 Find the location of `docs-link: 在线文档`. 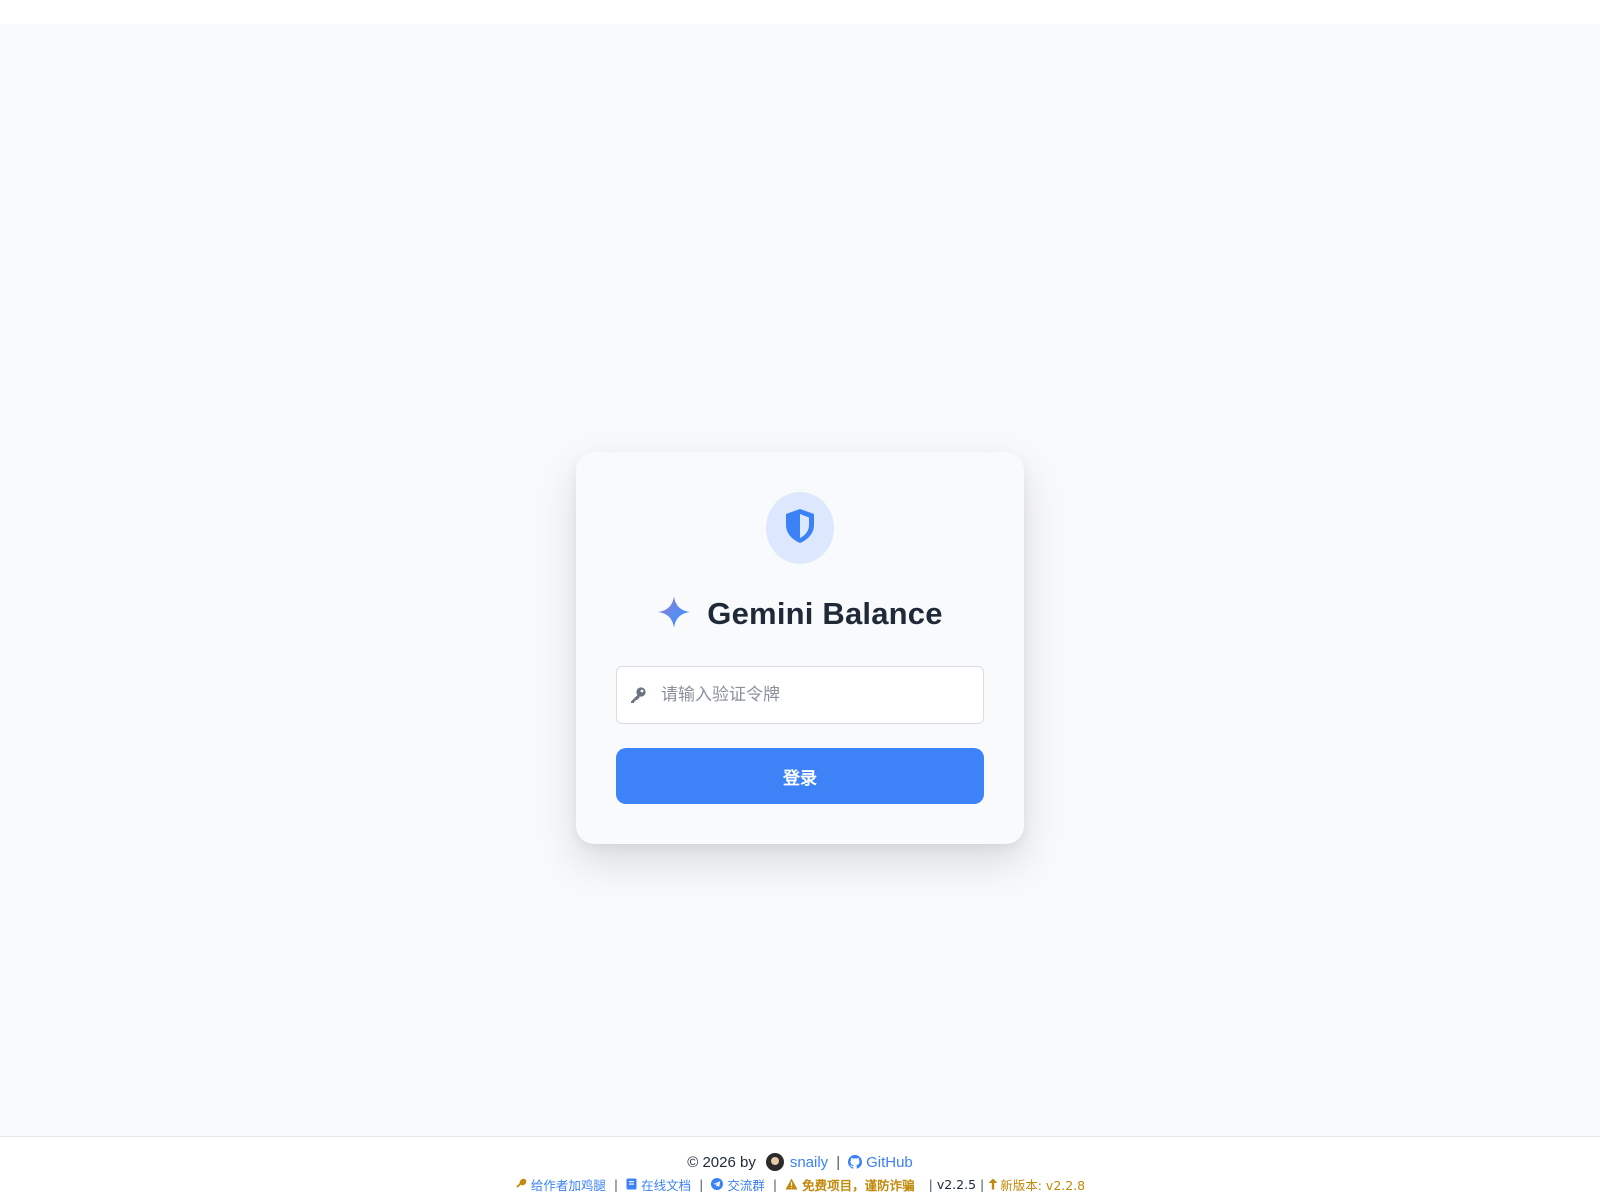

docs-link: 在线文档 is located at coordinates (658, 1184).